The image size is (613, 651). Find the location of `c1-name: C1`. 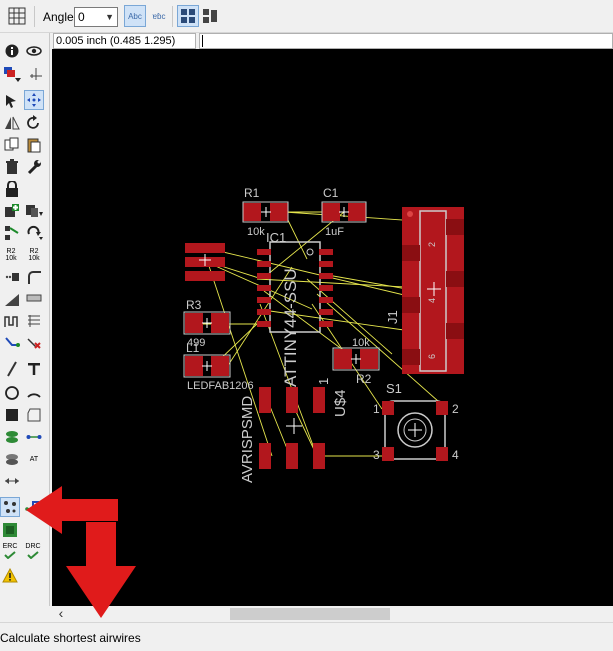

c1-name: C1 is located at coordinates (331, 193).